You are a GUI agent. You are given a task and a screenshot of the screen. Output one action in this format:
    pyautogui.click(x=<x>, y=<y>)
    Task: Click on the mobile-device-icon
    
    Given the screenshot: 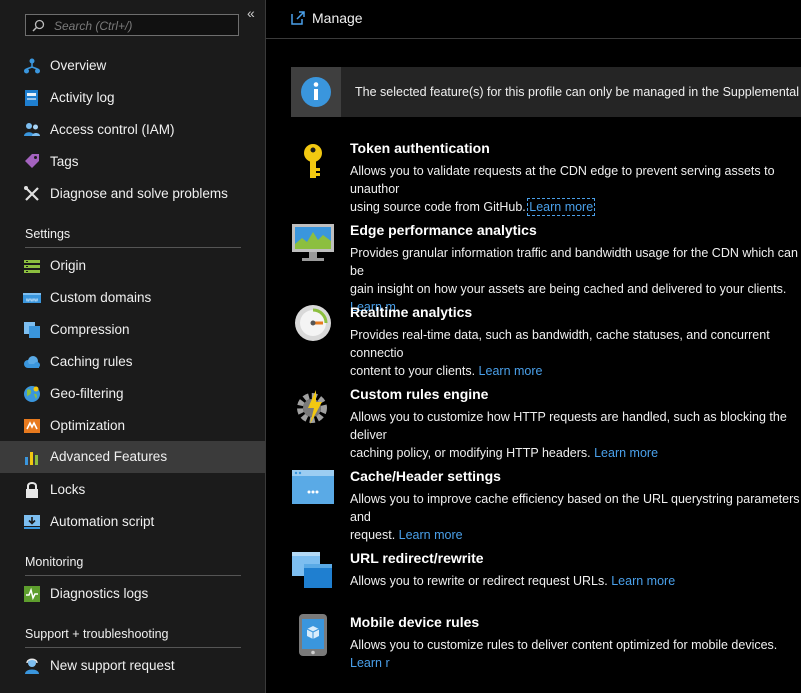 What is the action you would take?
    pyautogui.click(x=313, y=635)
    